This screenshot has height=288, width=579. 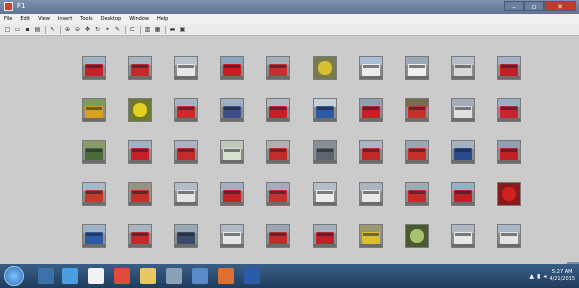 What do you see at coordinates (562, 276) in the screenshot?
I see `clock: 5:27 AM 4/21/2015` at bounding box center [562, 276].